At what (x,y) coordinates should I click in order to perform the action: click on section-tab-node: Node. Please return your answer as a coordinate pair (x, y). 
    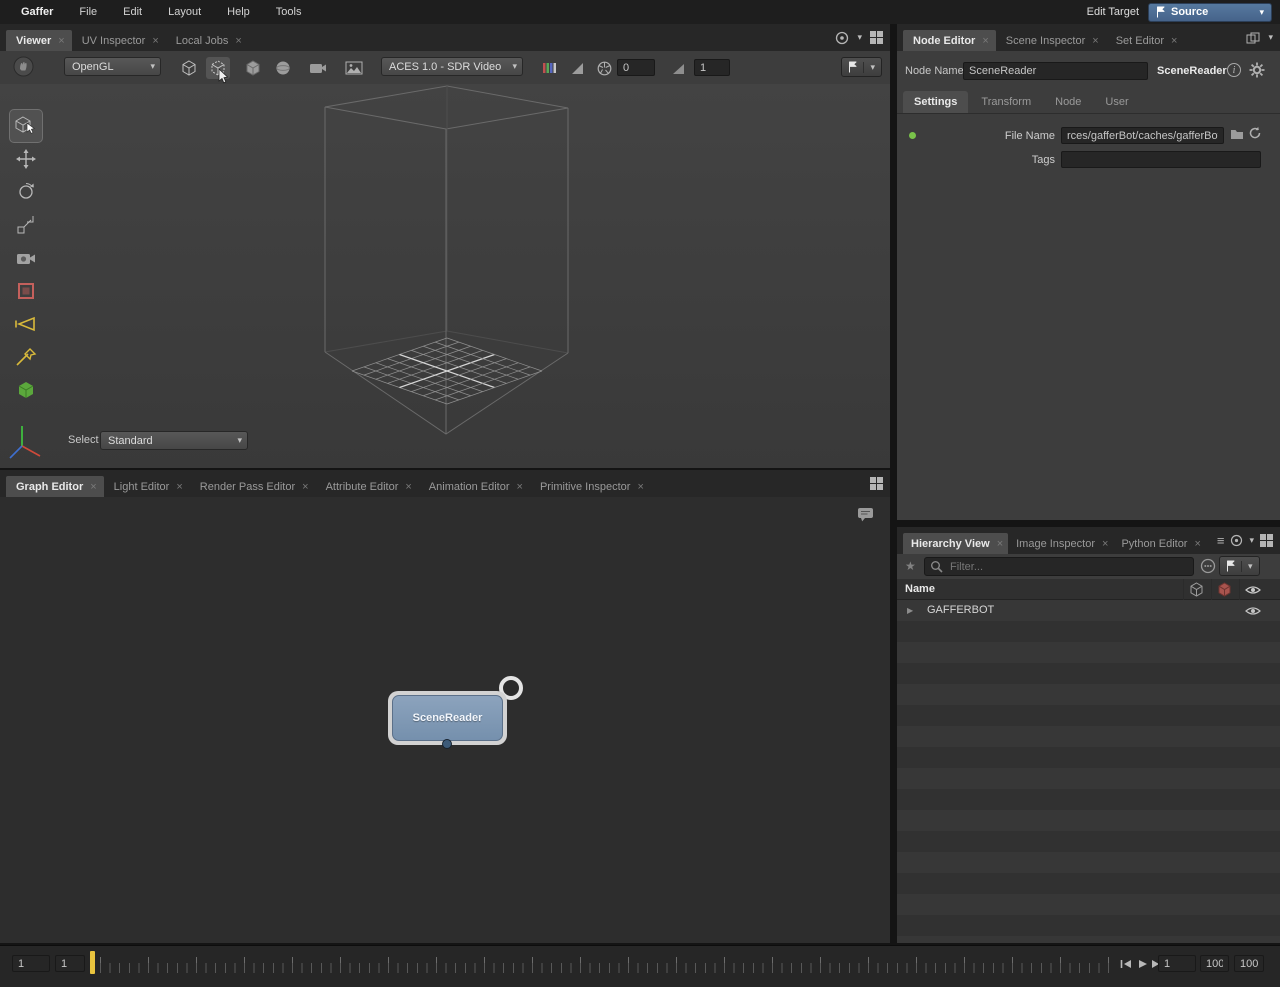
    Looking at the image, I should click on (1068, 102).